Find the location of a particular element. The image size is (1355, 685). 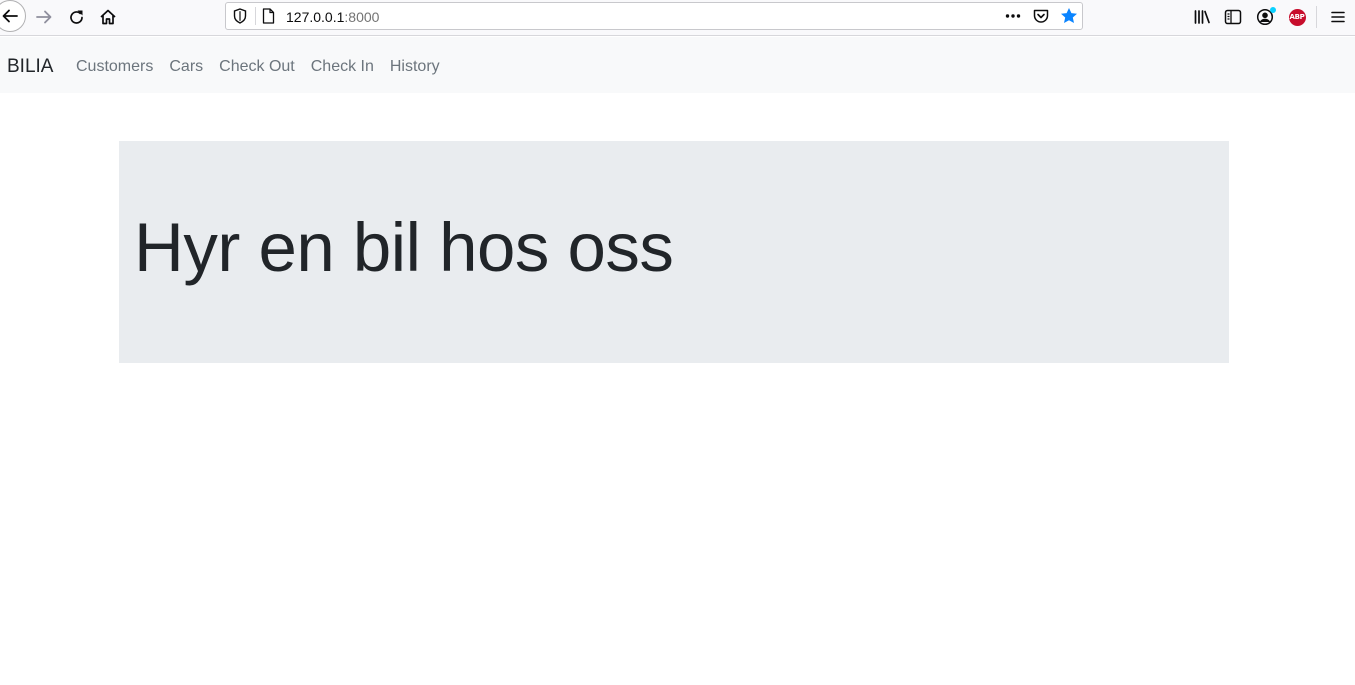

library-icon is located at coordinates (1202, 17).